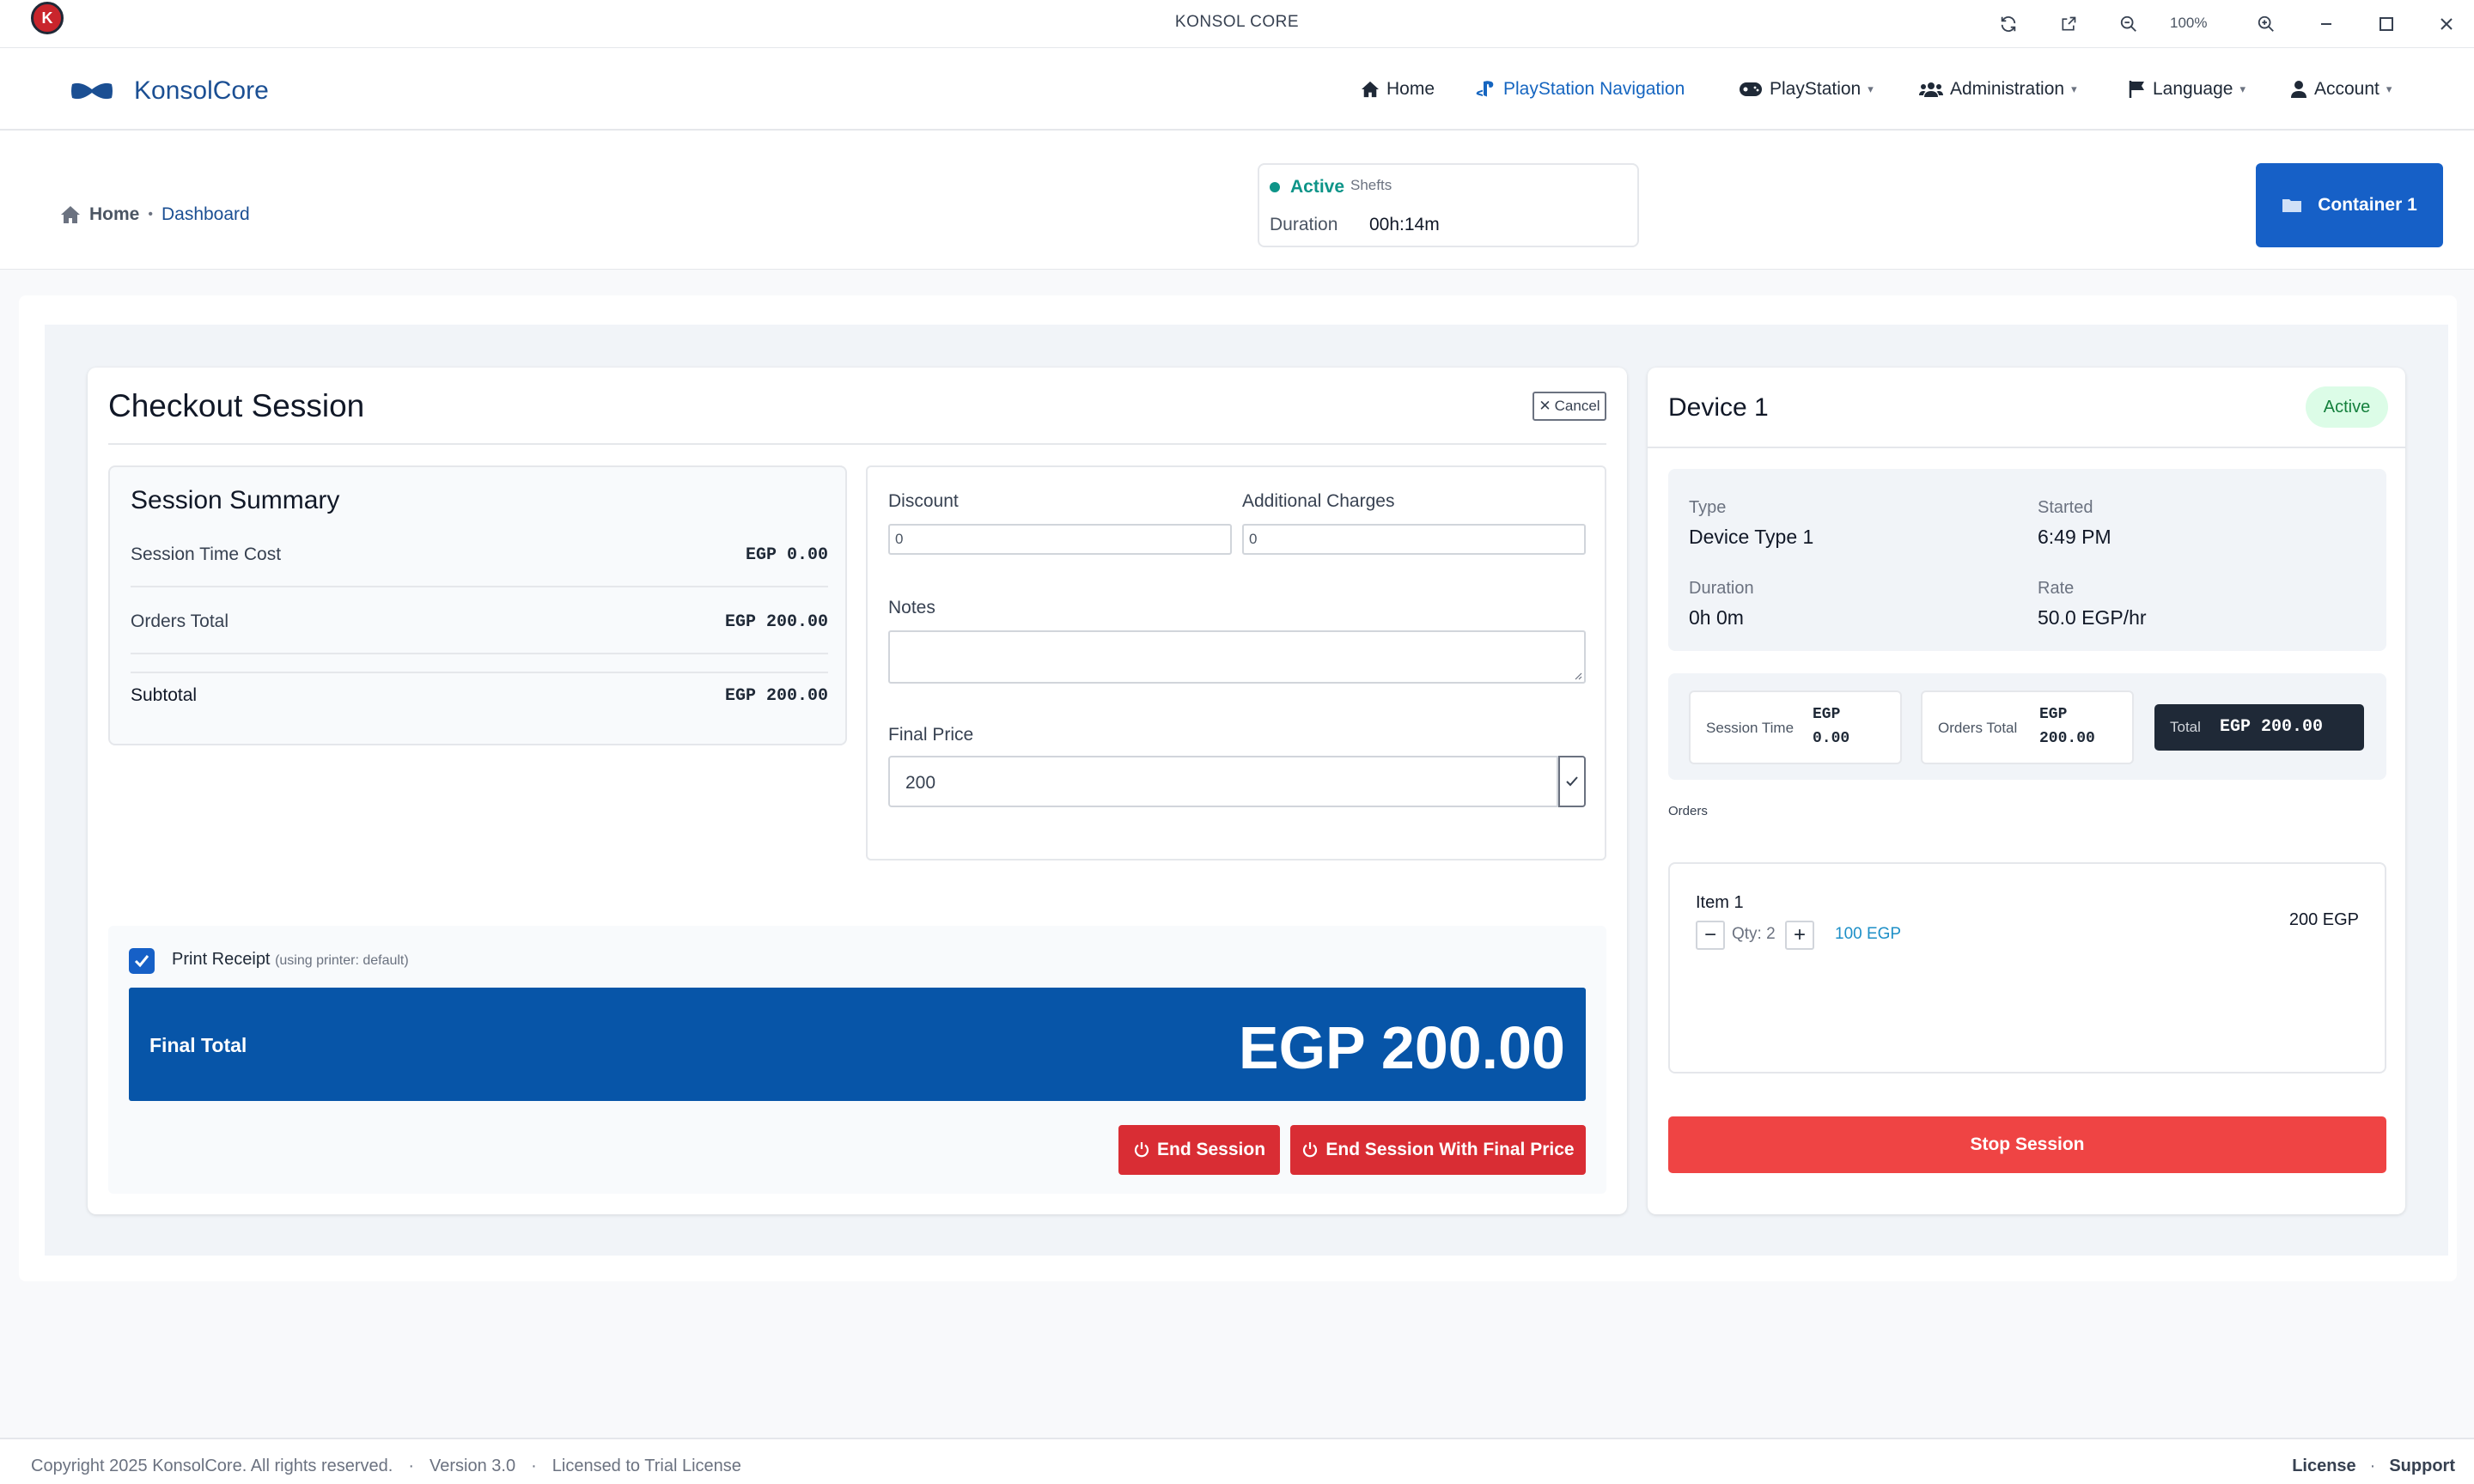 The width and height of the screenshot is (2474, 1484). Describe the element at coordinates (1485, 89) in the screenshot. I see `playstation-icon` at that location.